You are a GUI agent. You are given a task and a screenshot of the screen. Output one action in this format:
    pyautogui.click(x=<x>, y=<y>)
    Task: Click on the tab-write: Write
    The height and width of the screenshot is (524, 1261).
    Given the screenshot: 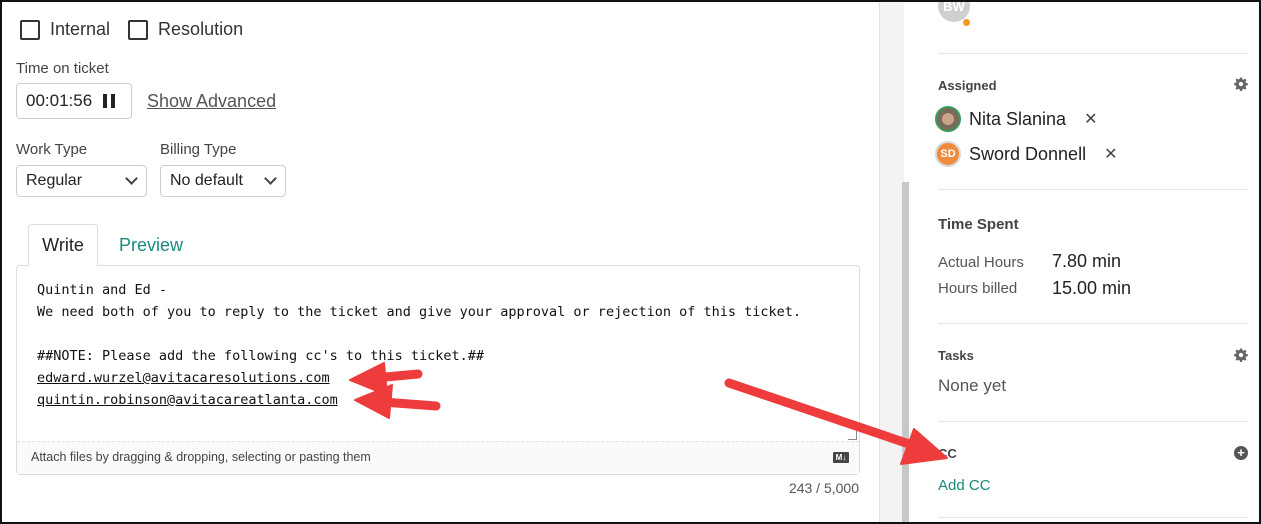 What is the action you would take?
    pyautogui.click(x=63, y=245)
    